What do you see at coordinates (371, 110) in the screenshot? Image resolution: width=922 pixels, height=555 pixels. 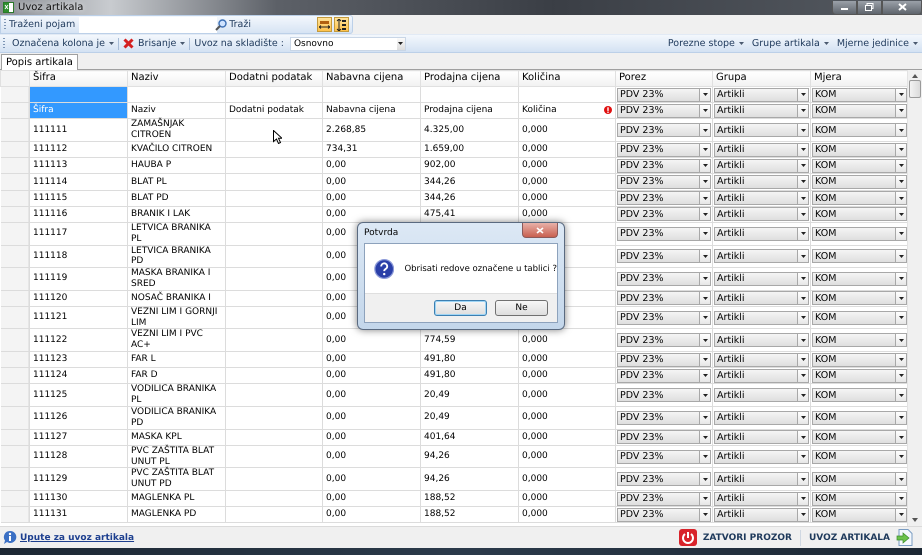 I see `table-cell: Nabavna cijena` at bounding box center [371, 110].